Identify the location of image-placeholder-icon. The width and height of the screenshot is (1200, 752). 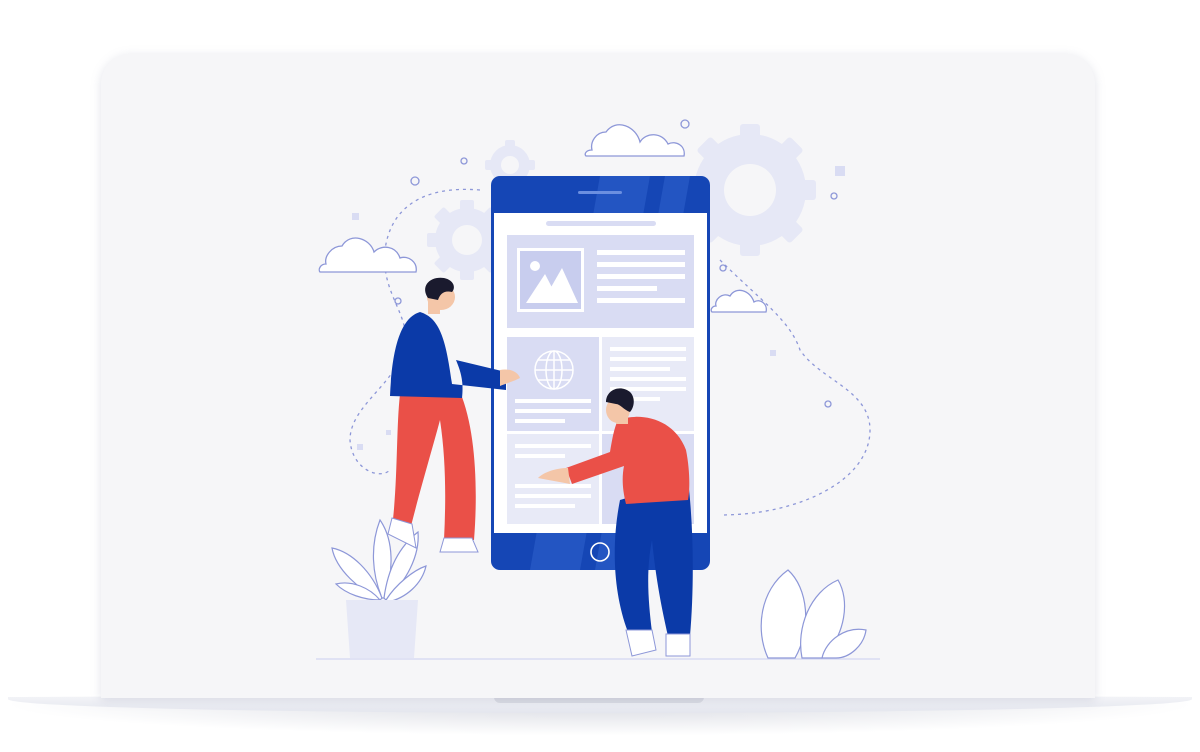
(550, 280).